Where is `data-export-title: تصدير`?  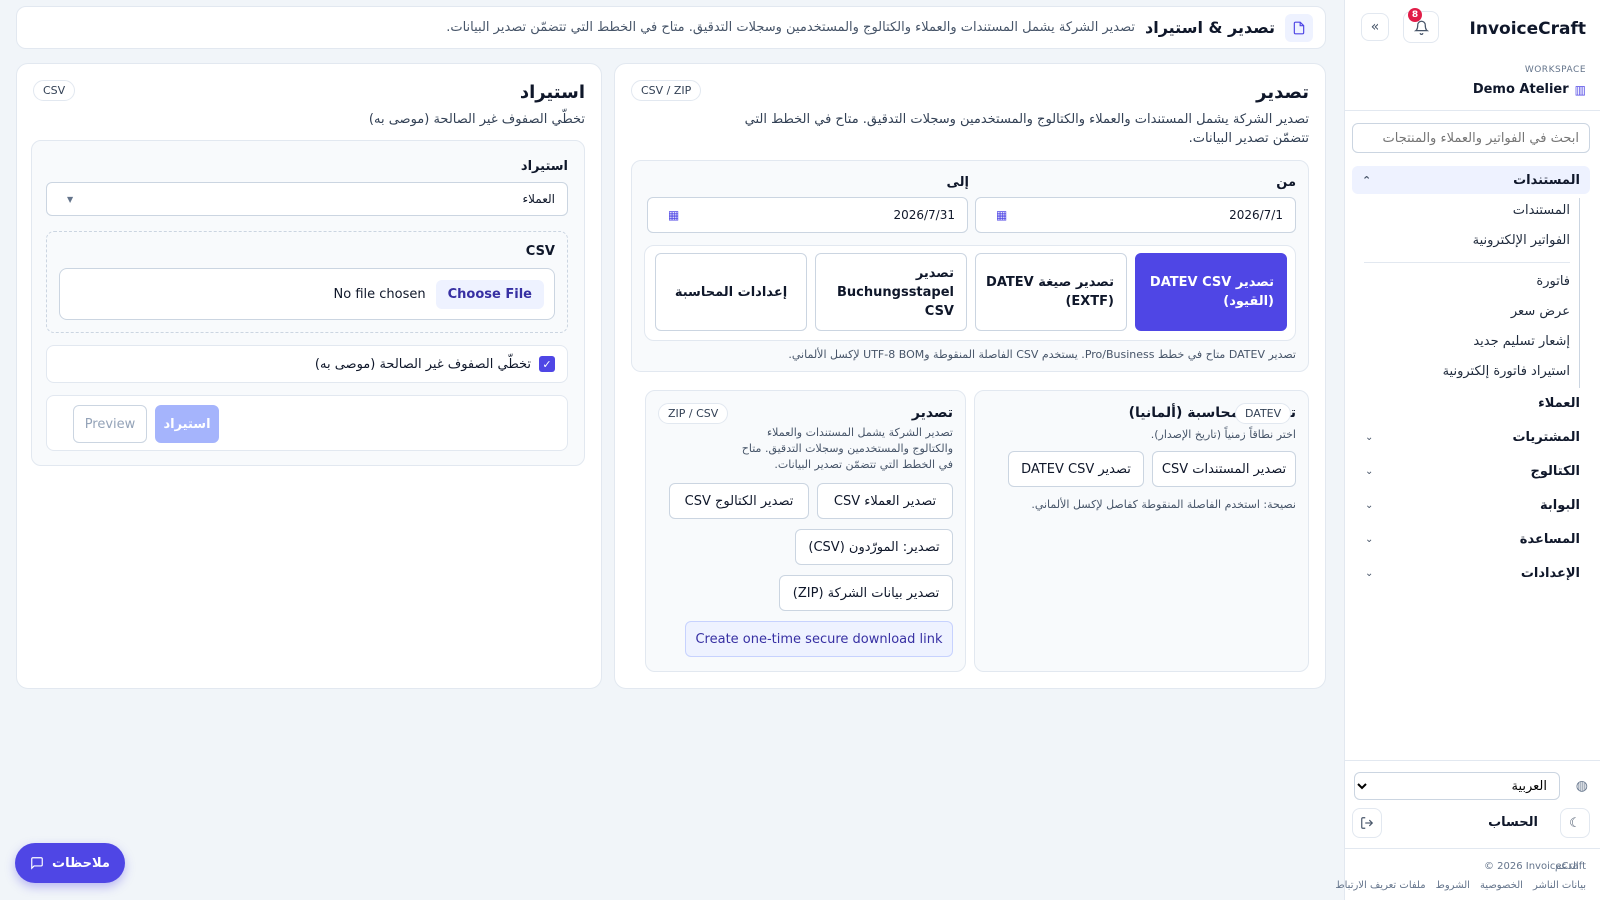
data-export-title: تصدير is located at coordinates (932, 413).